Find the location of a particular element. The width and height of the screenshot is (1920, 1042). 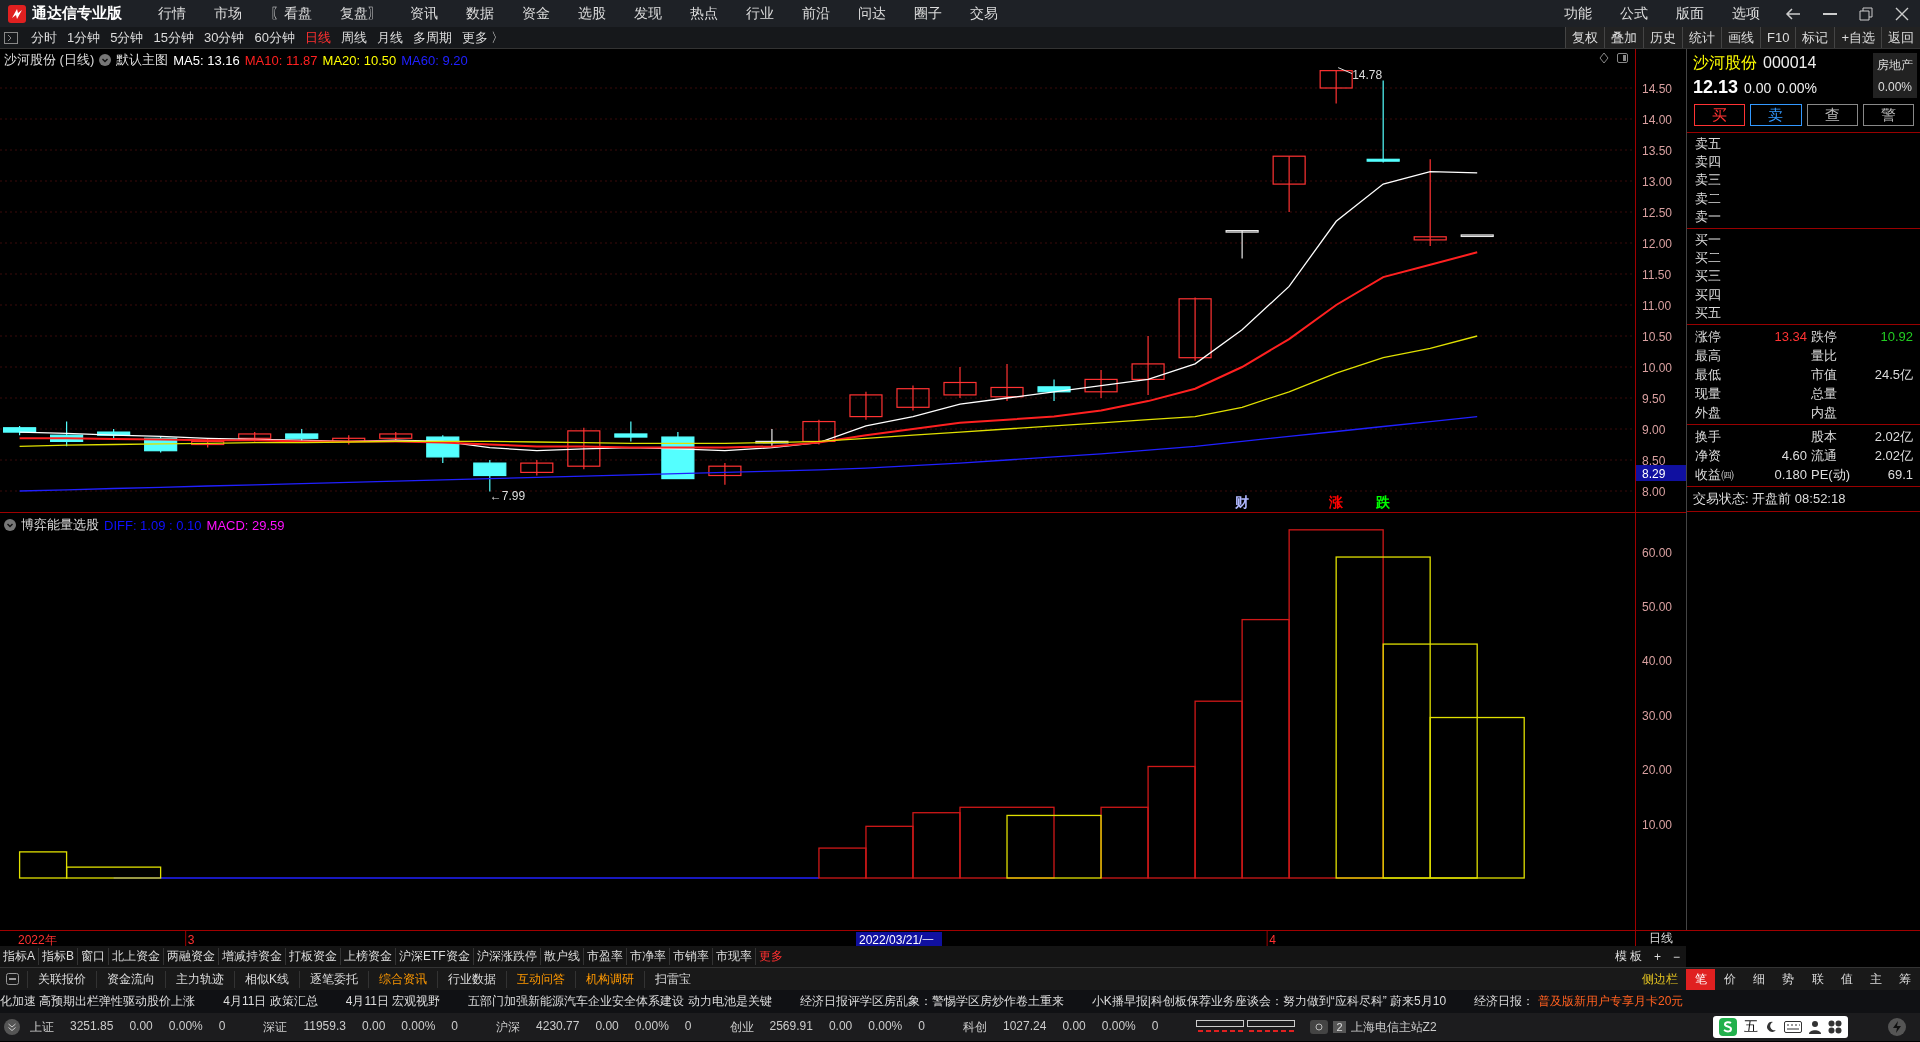

period-tab: 周线 is located at coordinates (353, 37).